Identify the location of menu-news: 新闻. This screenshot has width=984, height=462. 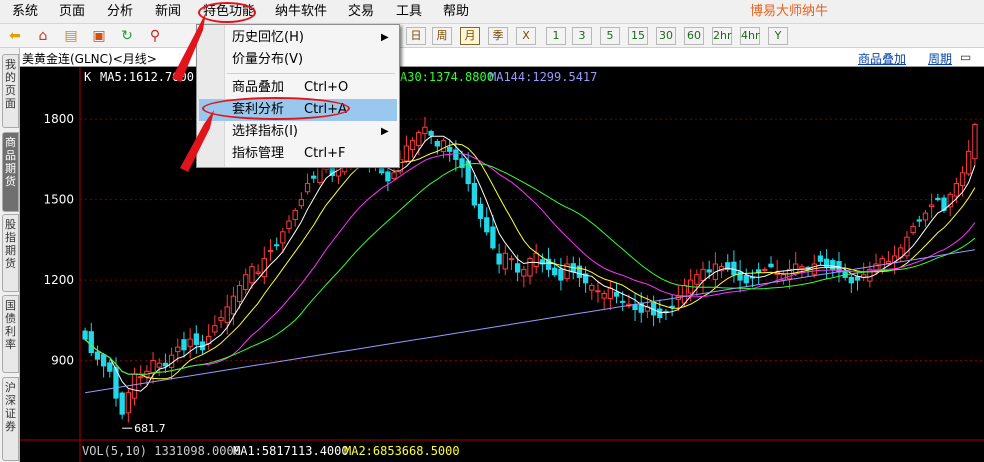
(168, 12).